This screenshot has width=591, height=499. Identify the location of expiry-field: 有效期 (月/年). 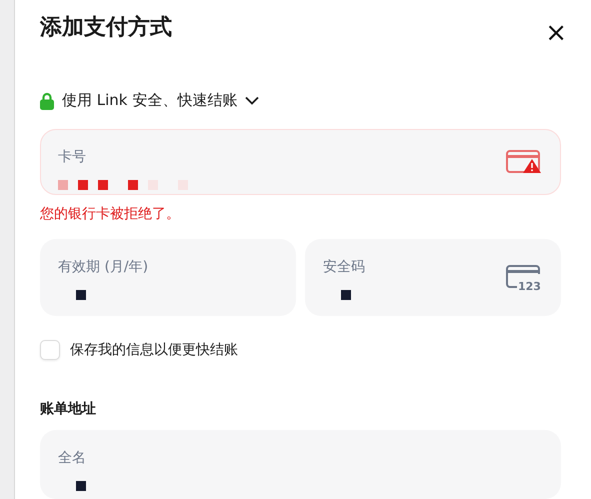
(168, 277).